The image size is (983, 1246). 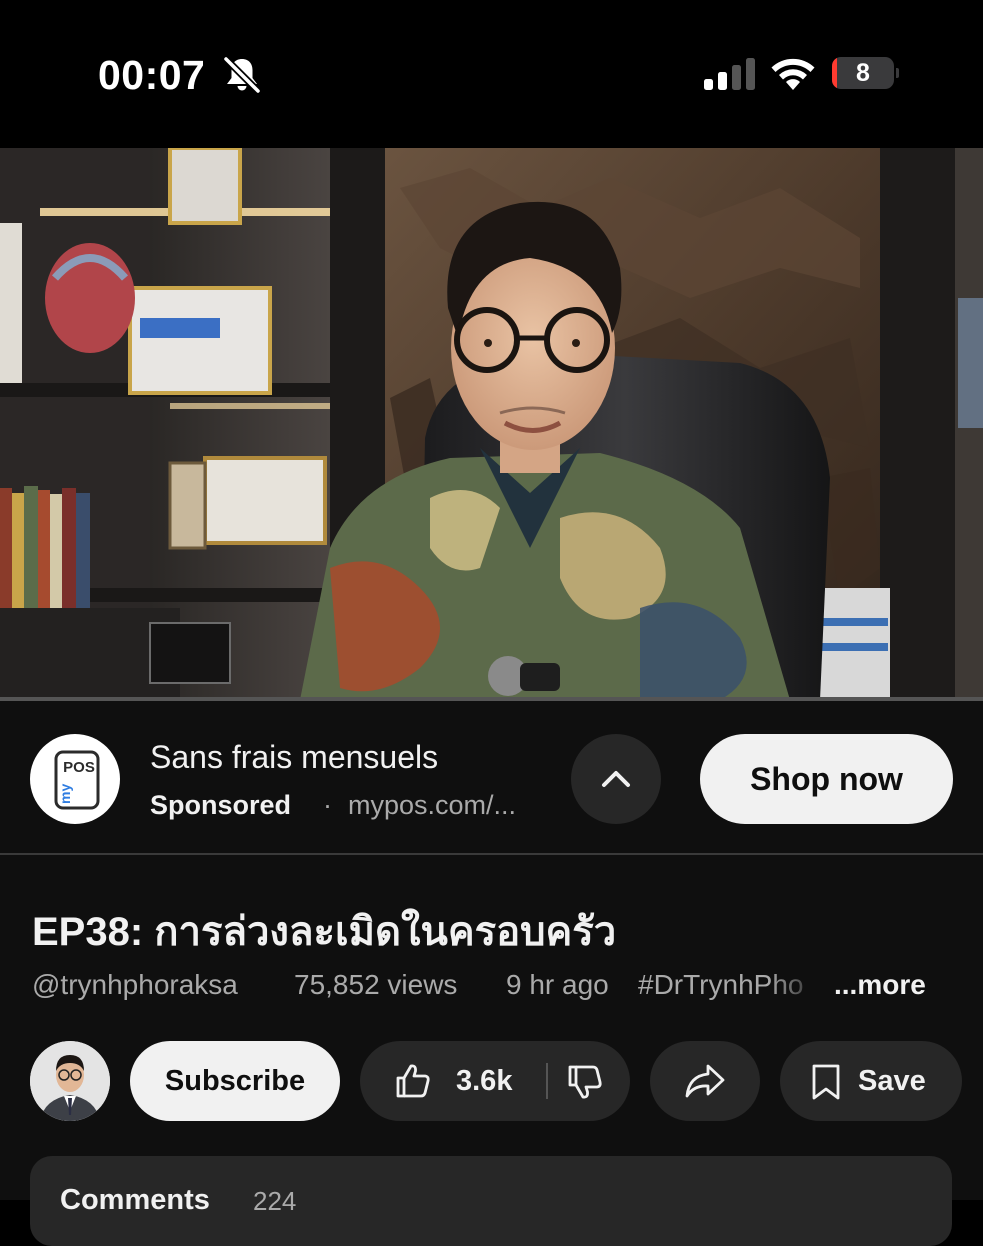 What do you see at coordinates (793, 74) in the screenshot?
I see `wifi-icon` at bounding box center [793, 74].